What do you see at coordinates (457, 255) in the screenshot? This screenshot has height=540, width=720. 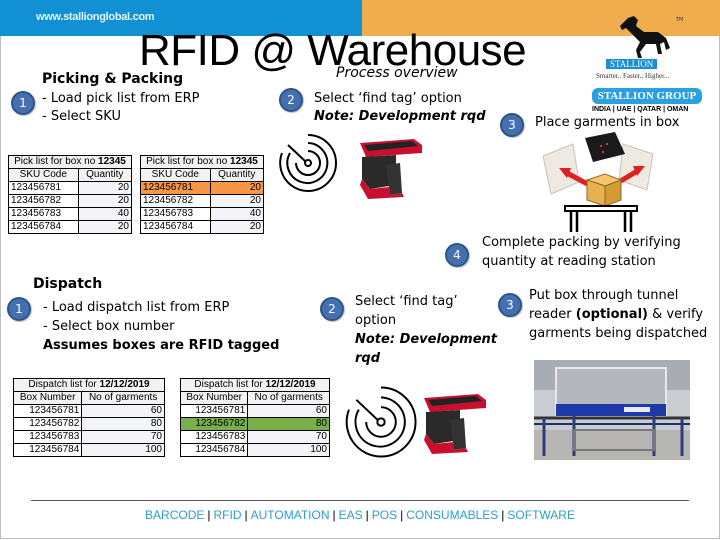 I see `step-badge-4: 4` at bounding box center [457, 255].